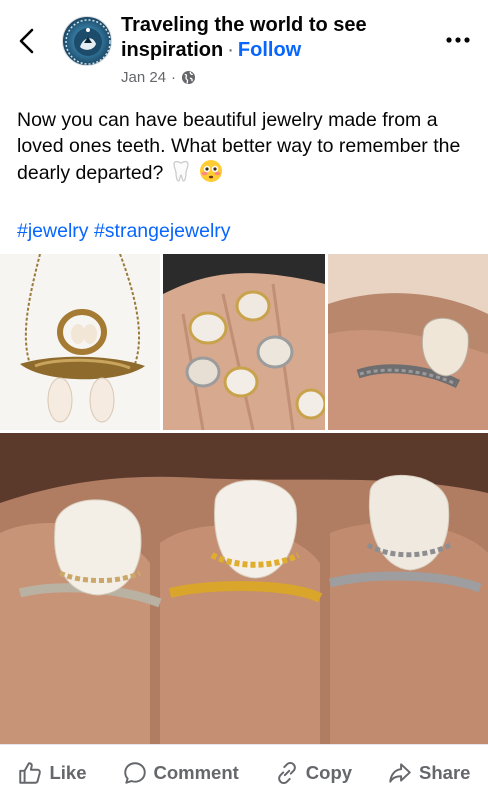  Describe the element at coordinates (162, 231) in the screenshot. I see `hashtag-strangejewelry: #strangejewelry` at that location.